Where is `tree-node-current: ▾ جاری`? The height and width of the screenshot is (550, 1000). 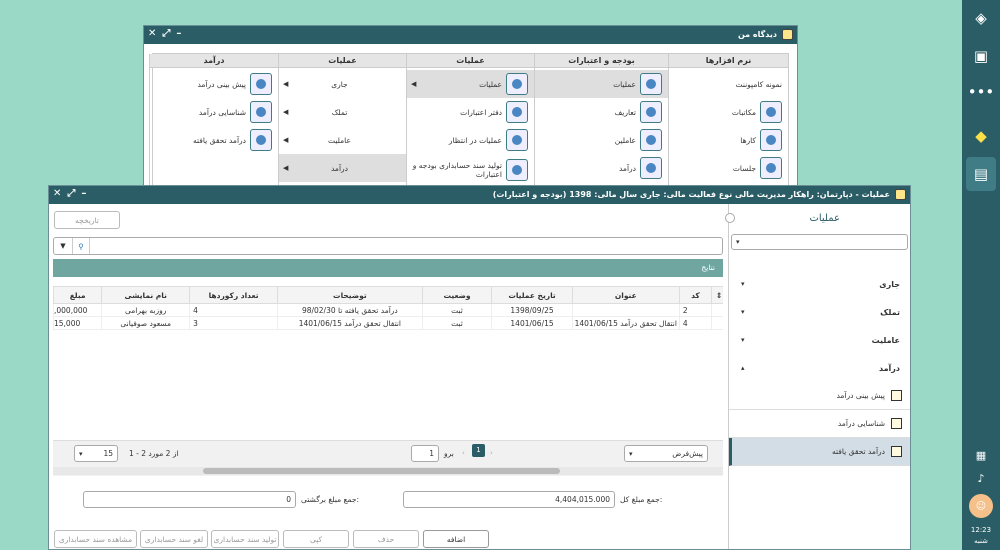 tree-node-current: ▾ جاری is located at coordinates (819, 284).